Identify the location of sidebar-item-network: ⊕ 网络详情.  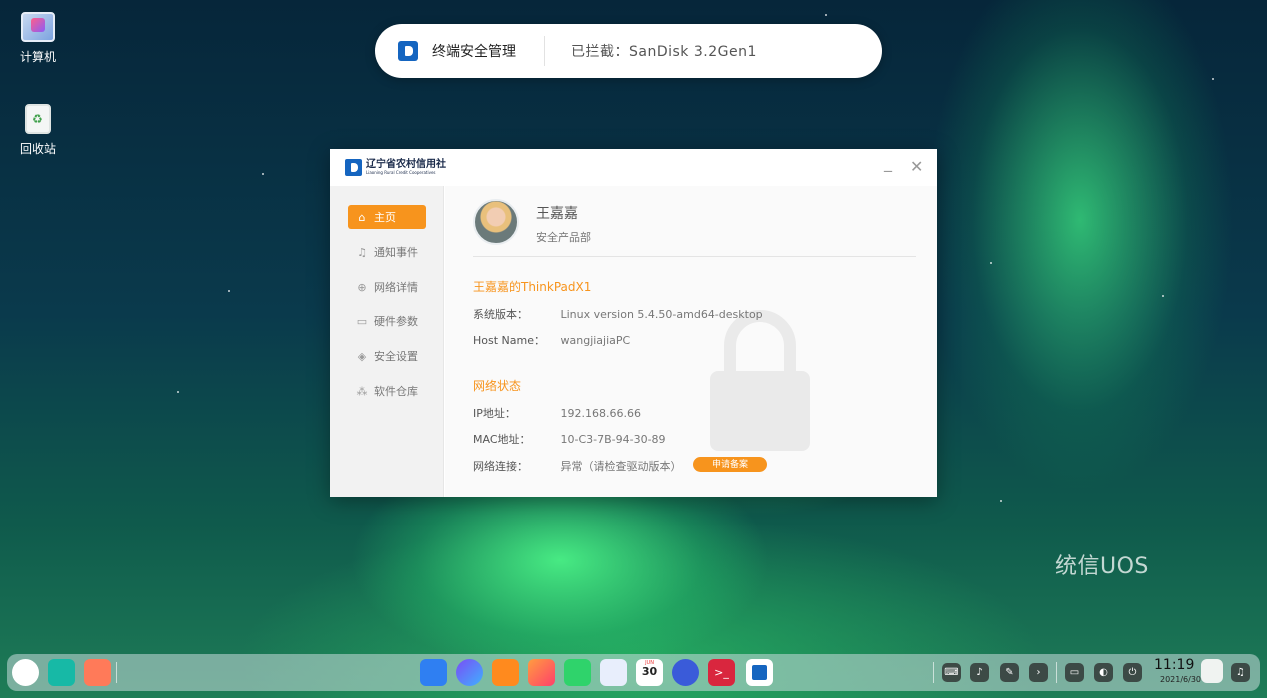
(387, 287).